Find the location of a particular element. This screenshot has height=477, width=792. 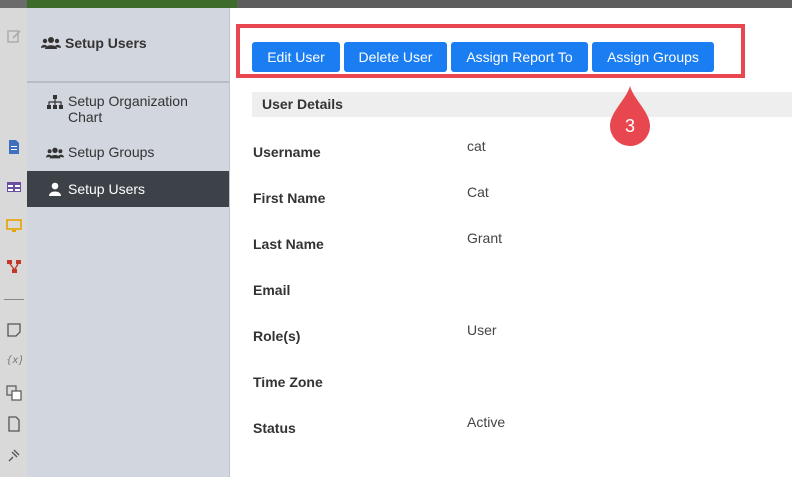

variable-icon: {x} is located at coordinates (14, 359).